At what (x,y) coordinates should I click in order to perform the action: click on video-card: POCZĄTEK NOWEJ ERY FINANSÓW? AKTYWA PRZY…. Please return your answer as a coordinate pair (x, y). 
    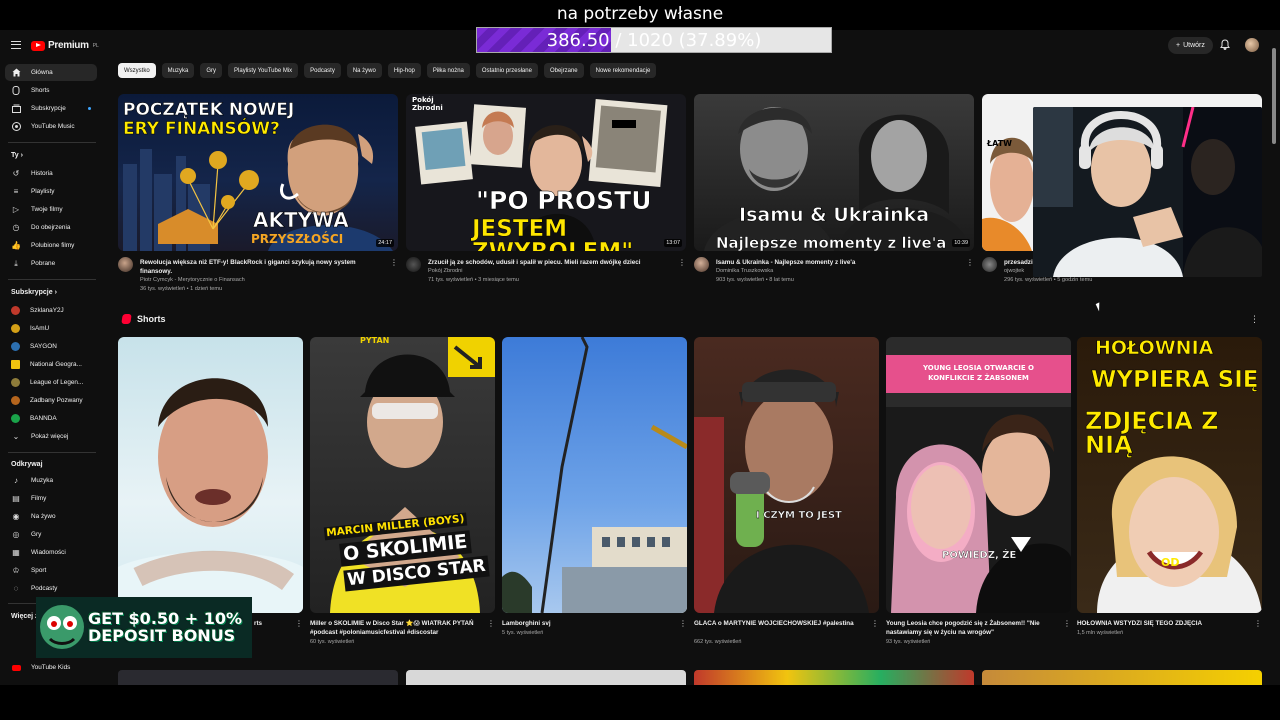
    Looking at the image, I should click on (258, 193).